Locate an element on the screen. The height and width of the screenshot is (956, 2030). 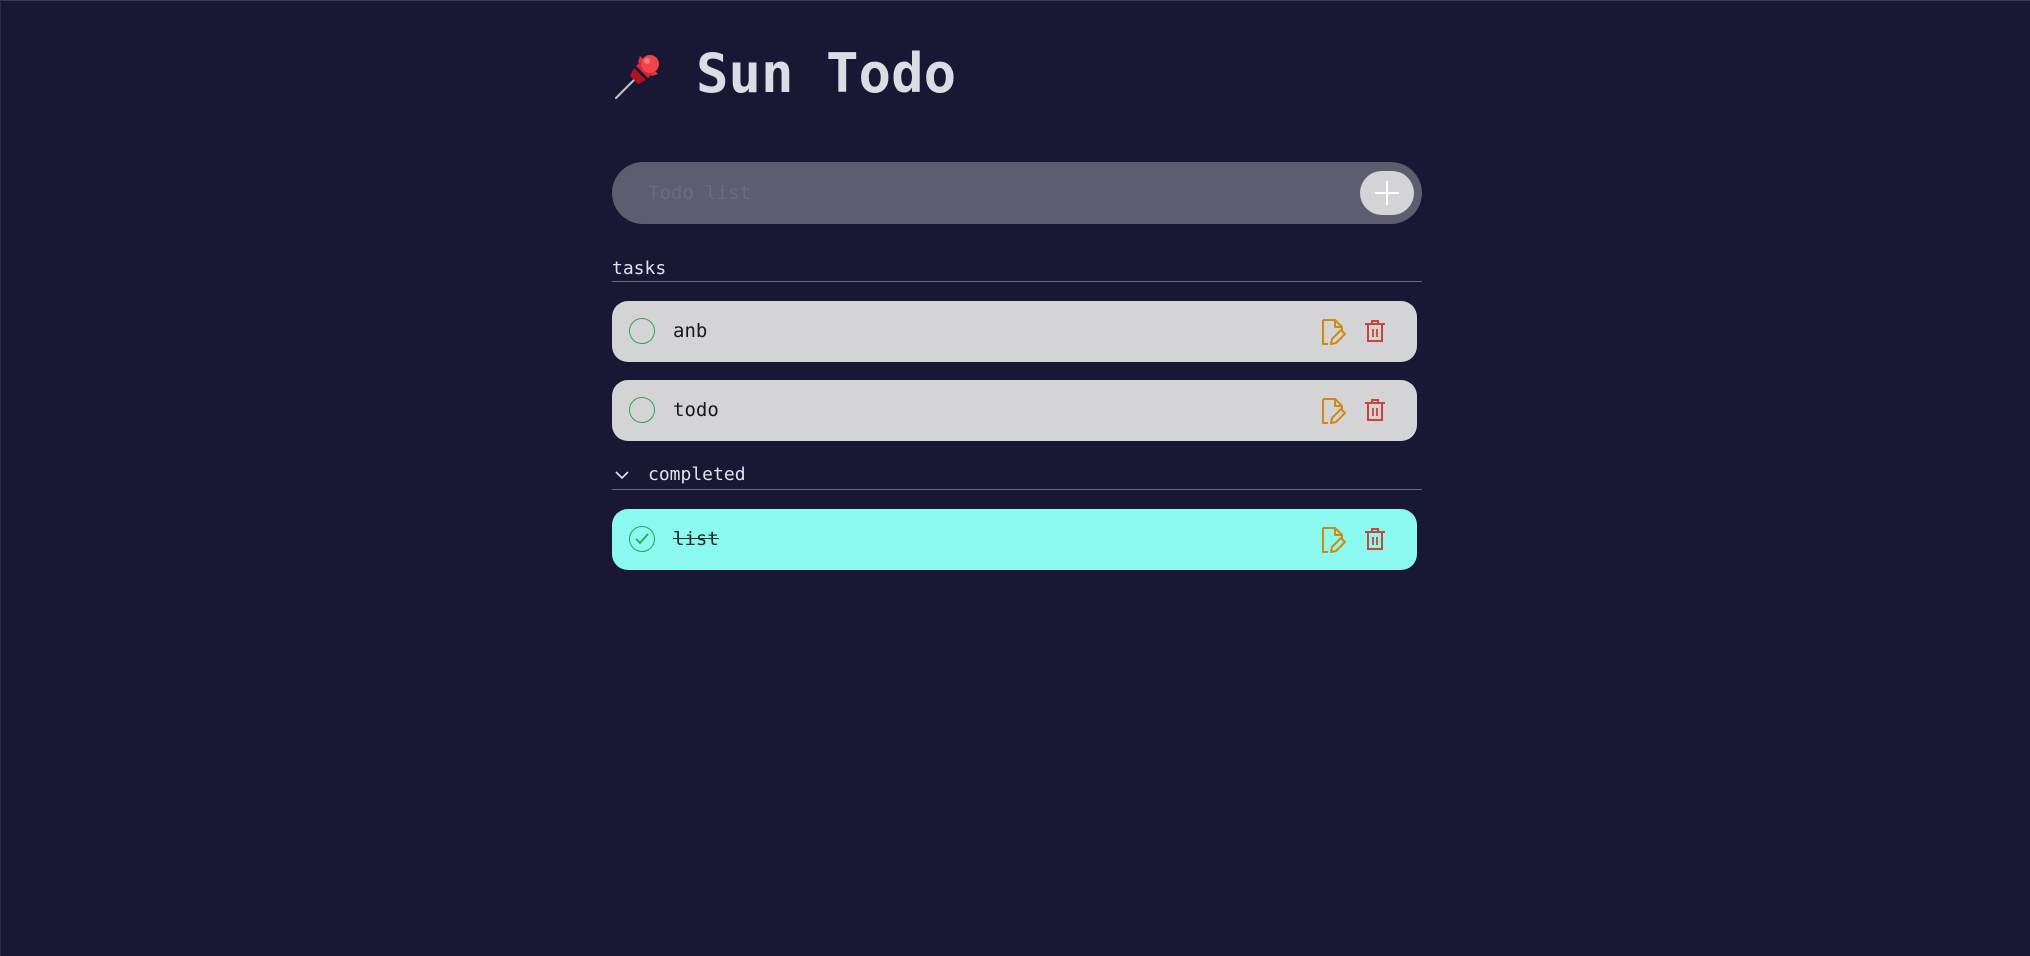
task-item: anb is located at coordinates (1014, 331).